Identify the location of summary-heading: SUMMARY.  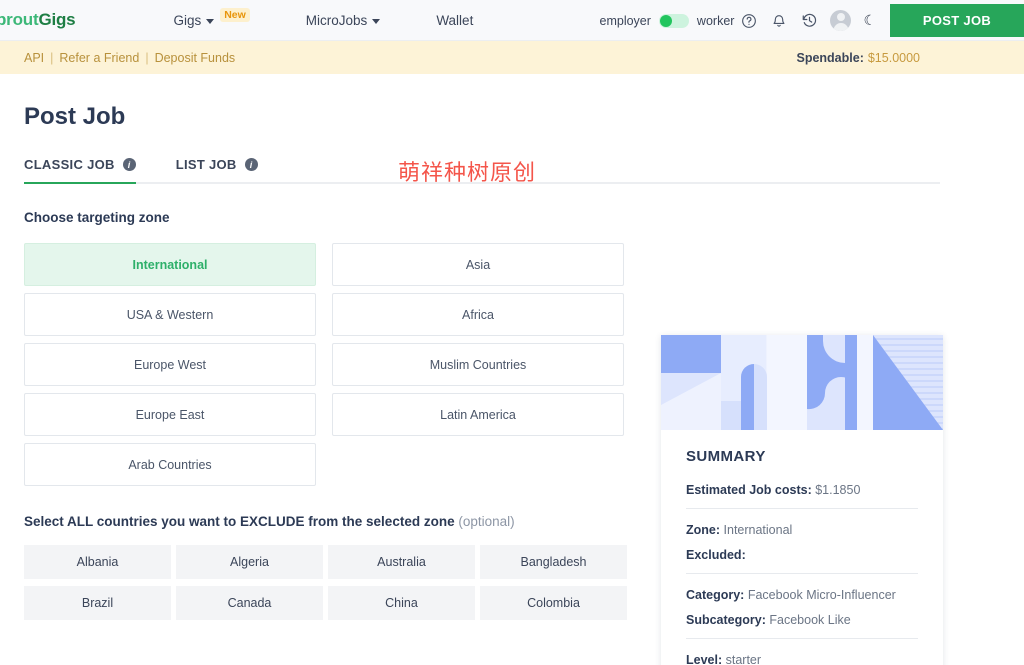
(726, 456).